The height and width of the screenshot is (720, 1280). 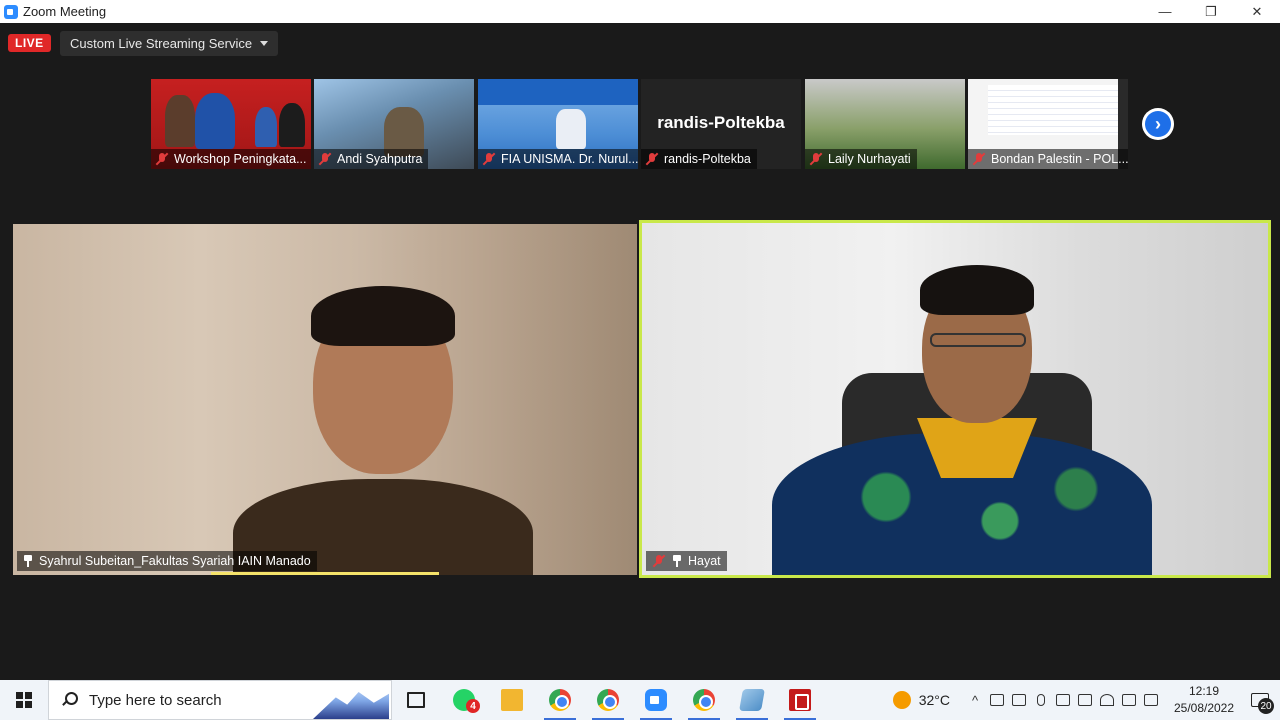 I want to click on windows-logo-icon, so click(x=24, y=700).